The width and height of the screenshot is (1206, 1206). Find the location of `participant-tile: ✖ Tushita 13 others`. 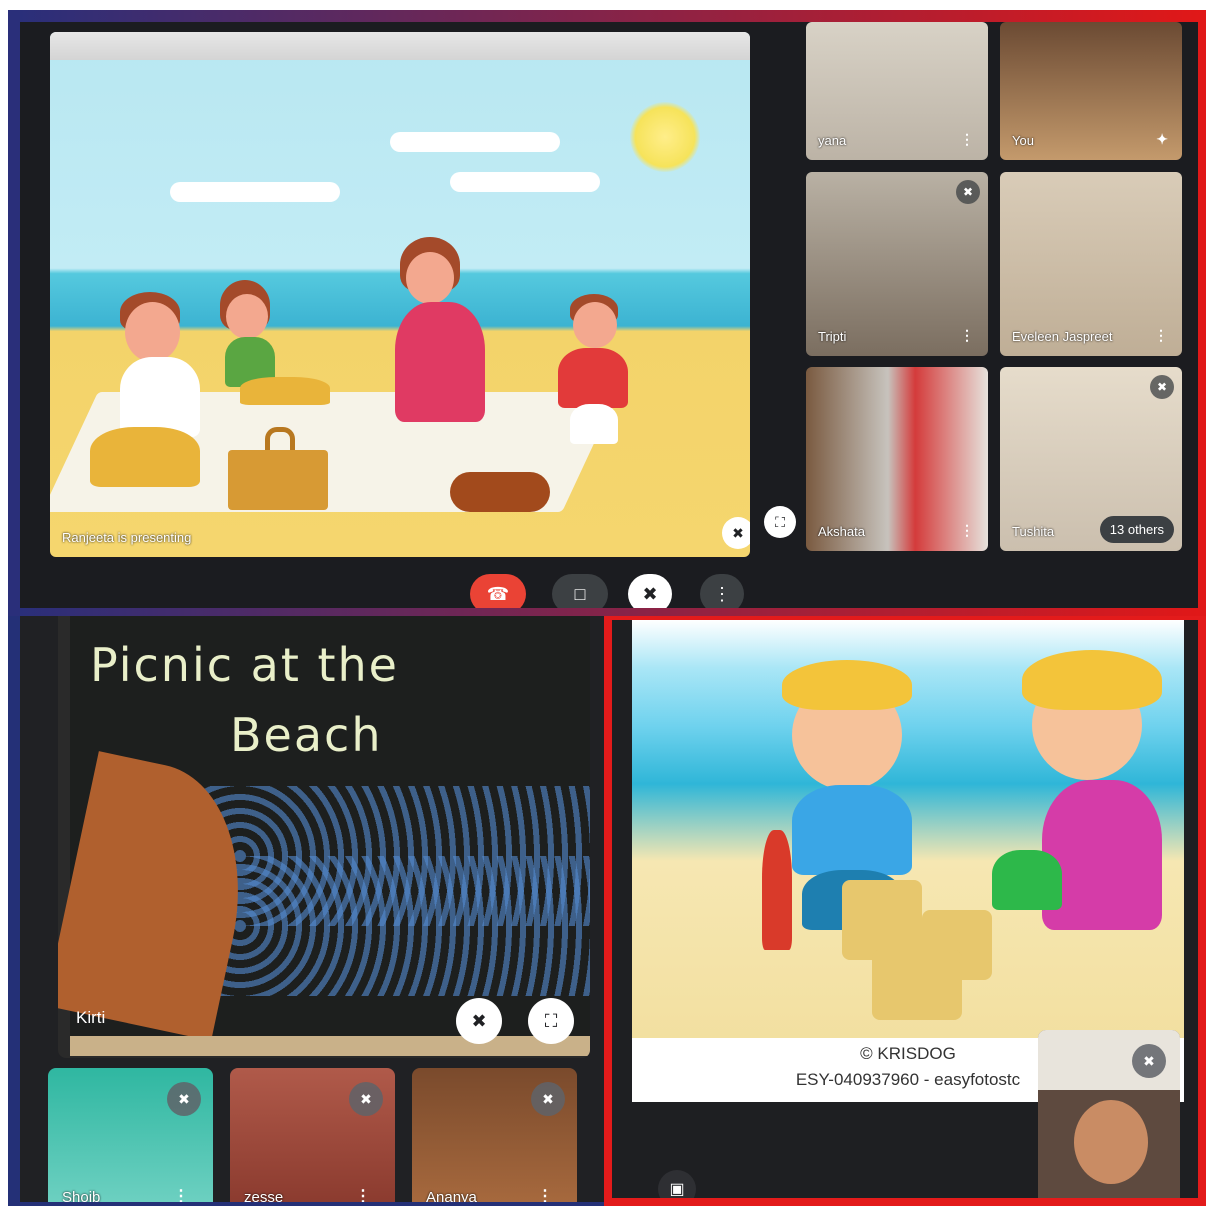

participant-tile: ✖ Tushita 13 others is located at coordinates (1091, 459).